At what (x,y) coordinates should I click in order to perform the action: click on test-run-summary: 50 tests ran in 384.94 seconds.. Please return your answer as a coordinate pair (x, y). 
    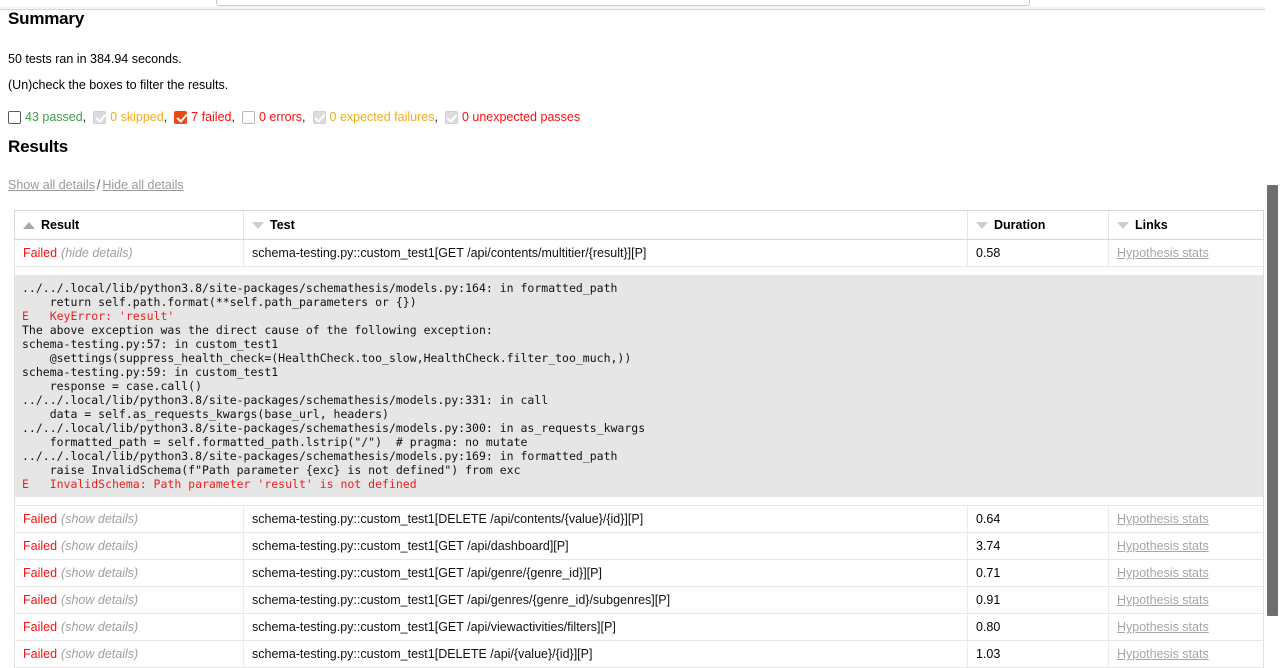
    Looking at the image, I should click on (95, 59).